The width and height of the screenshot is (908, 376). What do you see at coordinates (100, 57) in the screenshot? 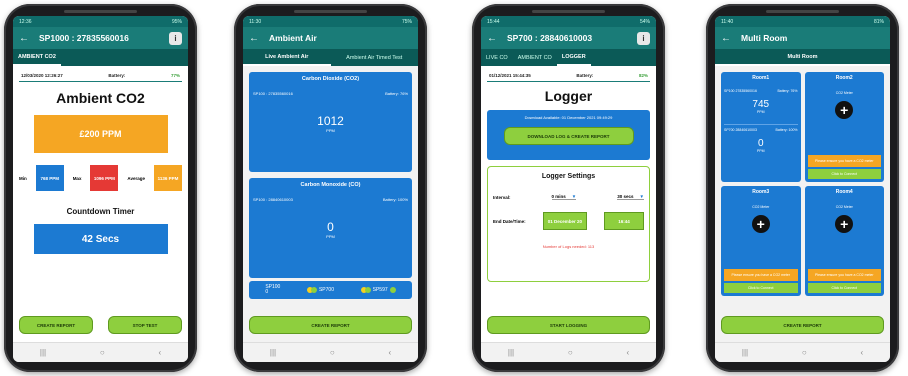
I see `tab-bar: AMBIENT CO2` at bounding box center [100, 57].